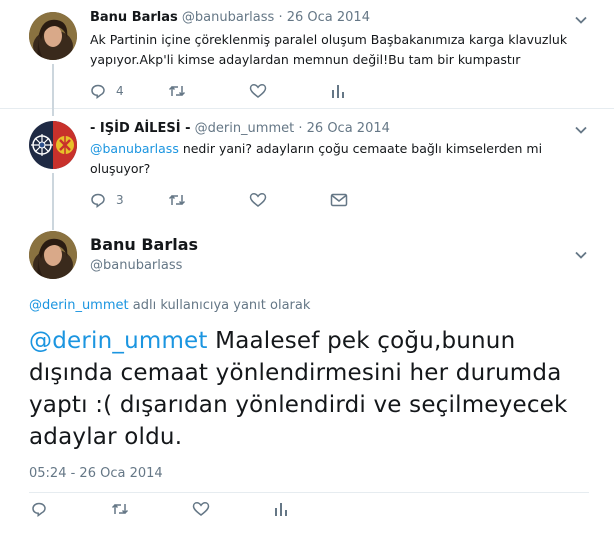 This screenshot has height=542, width=614. I want to click on reply-count: 3, so click(120, 200).